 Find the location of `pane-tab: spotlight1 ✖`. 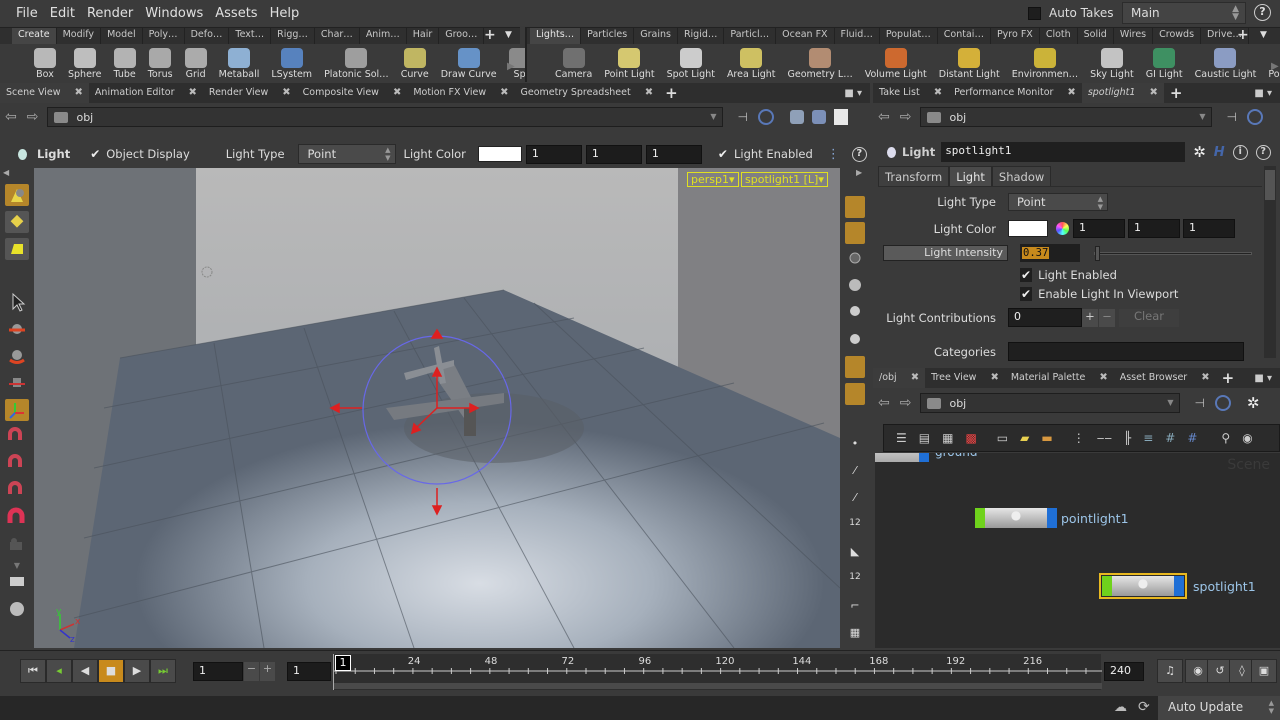

pane-tab: spotlight1 ✖ is located at coordinates (1122, 93).